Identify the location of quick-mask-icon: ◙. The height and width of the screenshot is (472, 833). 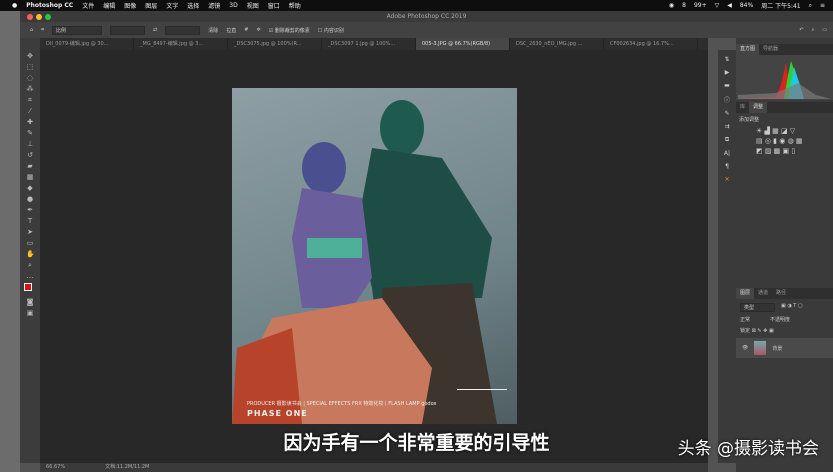
(30, 302).